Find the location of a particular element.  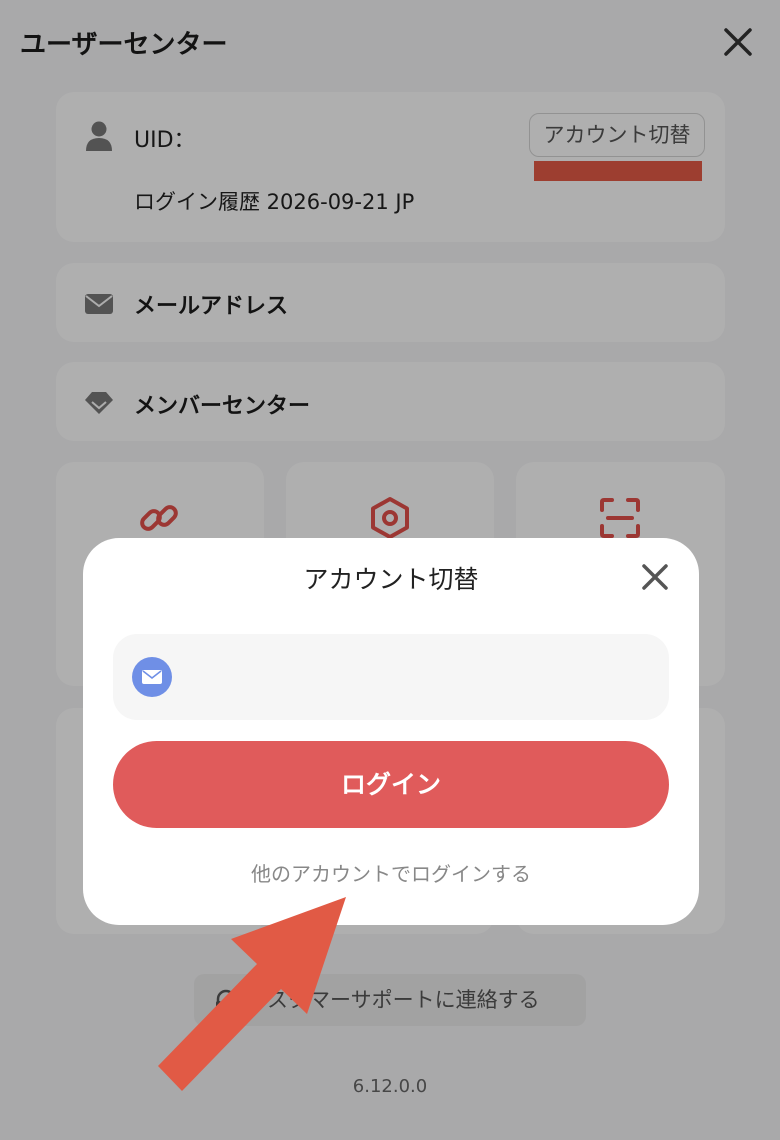

dialog-title: アカウント切替 is located at coordinates (391, 579).